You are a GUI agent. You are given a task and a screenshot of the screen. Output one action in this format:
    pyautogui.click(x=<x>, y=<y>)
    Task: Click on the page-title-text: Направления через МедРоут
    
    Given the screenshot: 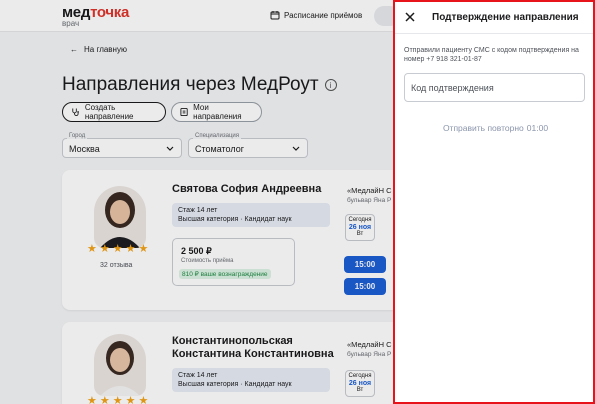 What is the action you would take?
    pyautogui.click(x=190, y=84)
    